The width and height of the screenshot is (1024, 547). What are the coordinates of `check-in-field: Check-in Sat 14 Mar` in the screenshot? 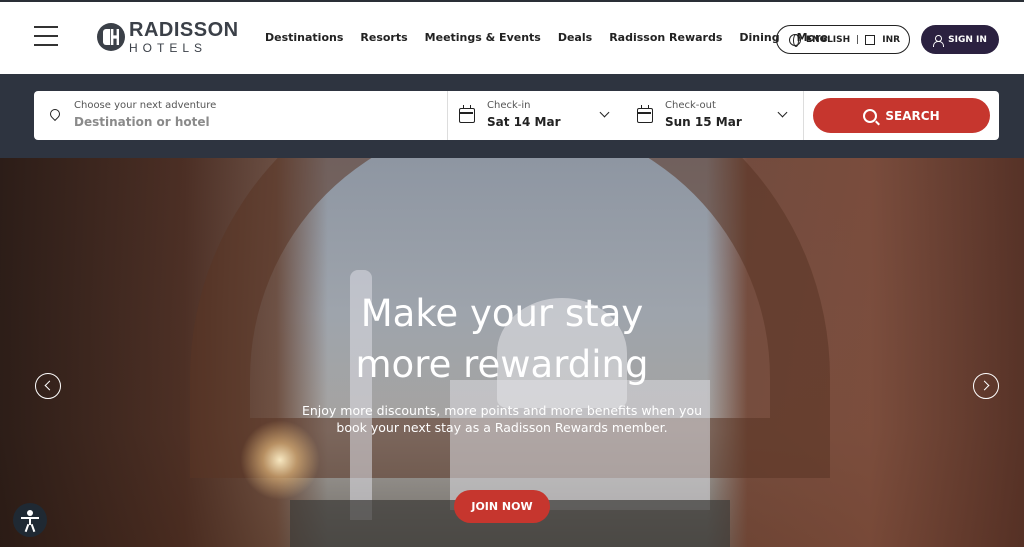 It's located at (536, 115).